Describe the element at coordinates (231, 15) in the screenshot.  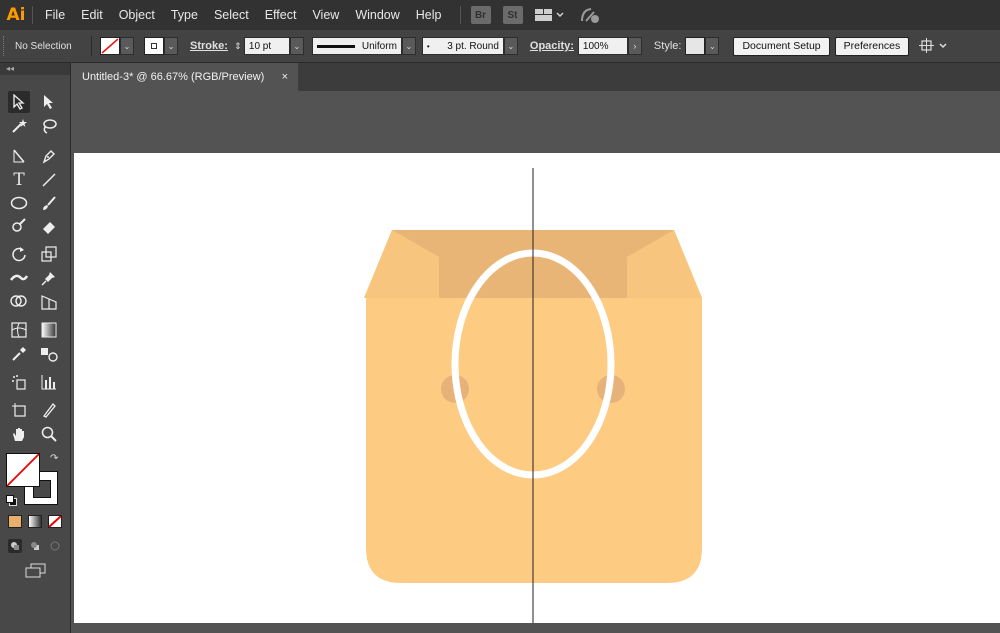
I see `menu-select: Select` at that location.